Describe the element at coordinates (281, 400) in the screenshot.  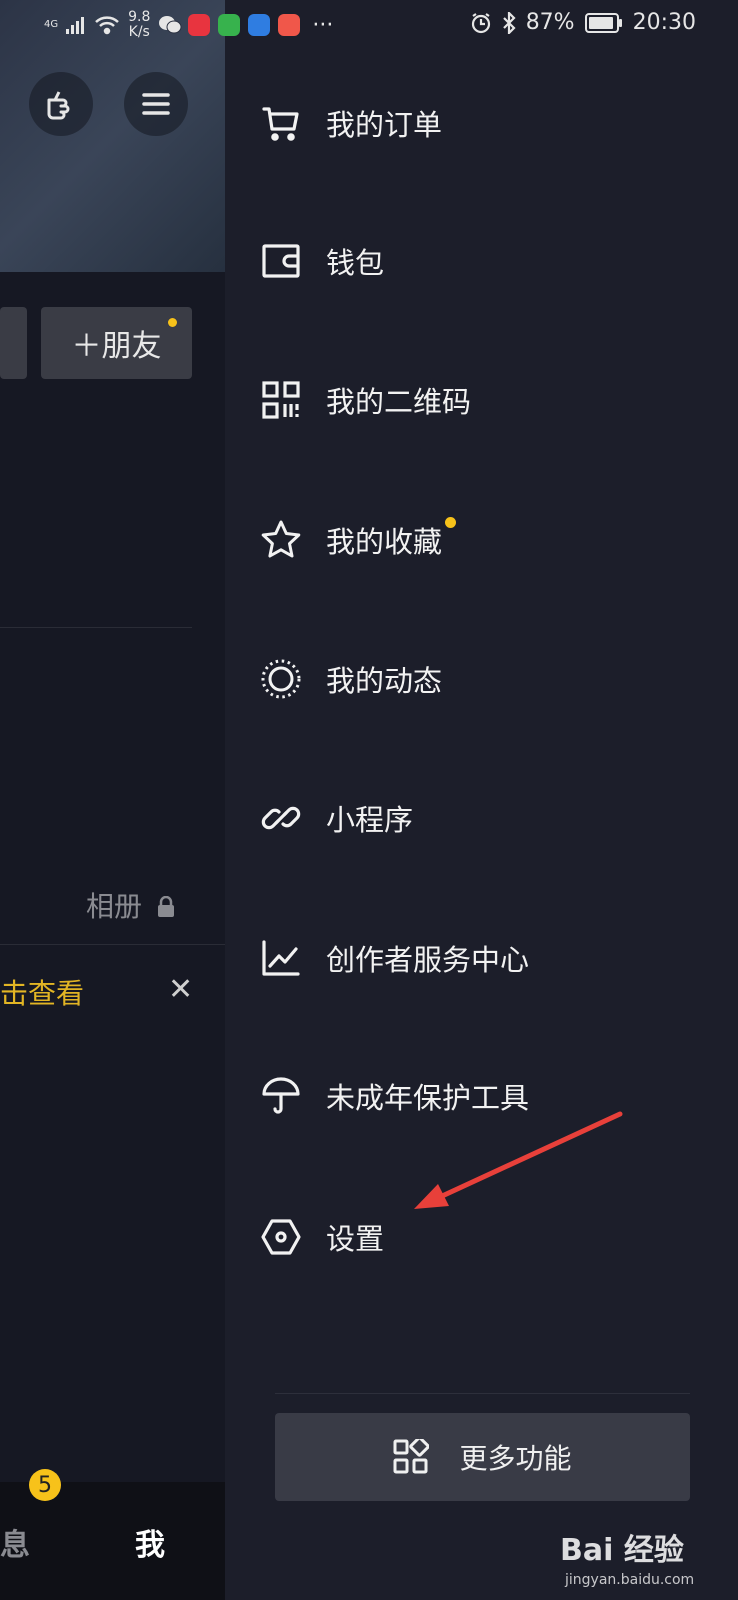
I see `qr-code-icon` at that location.